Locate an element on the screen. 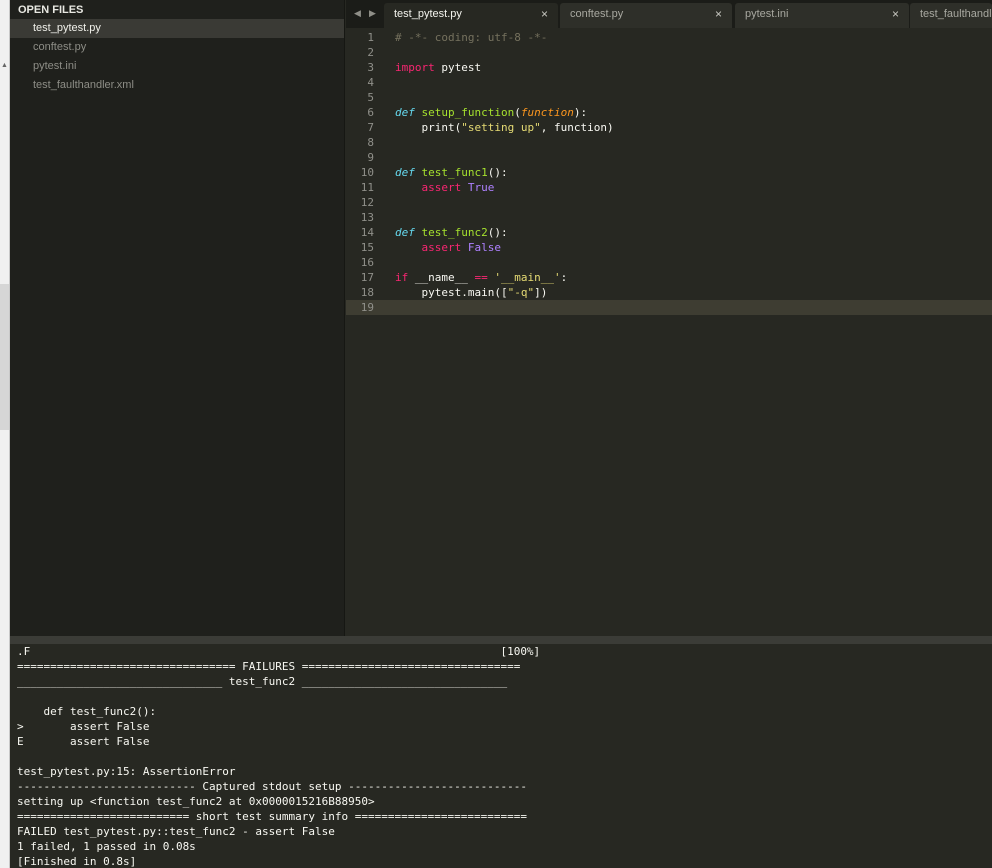  console-line: E assert False is located at coordinates (83, 741).